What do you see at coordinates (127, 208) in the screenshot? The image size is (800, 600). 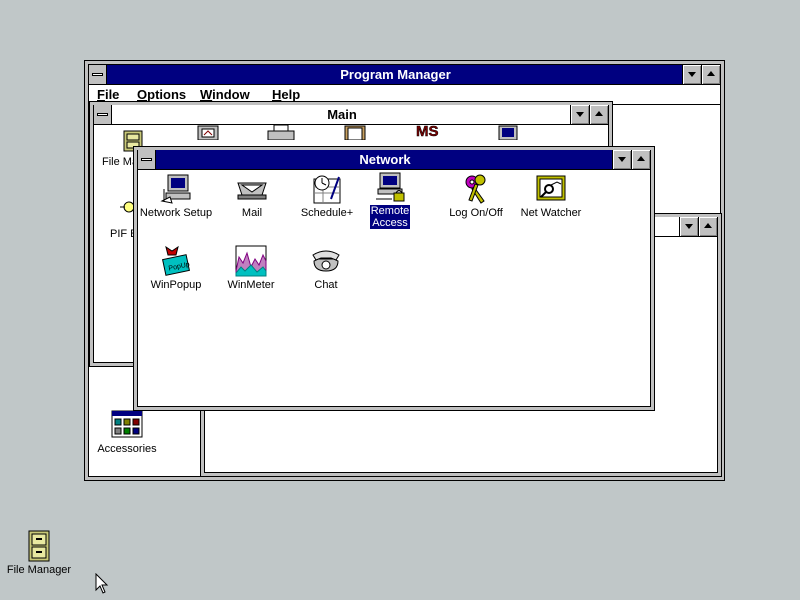 I see `pif-editor-icon` at bounding box center [127, 208].